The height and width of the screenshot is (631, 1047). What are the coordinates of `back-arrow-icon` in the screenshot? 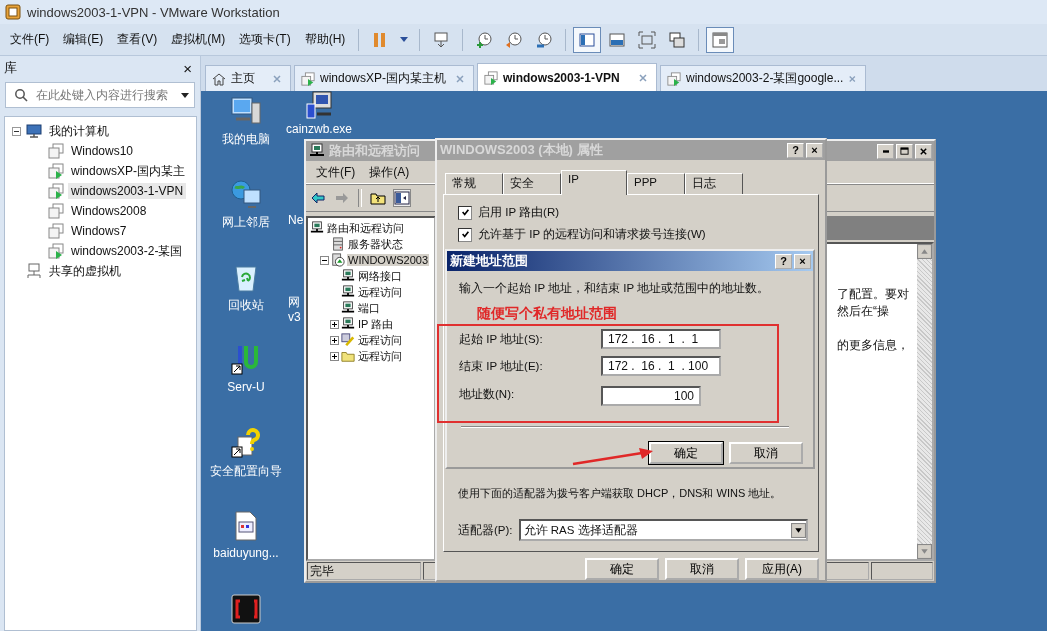 It's located at (318, 198).